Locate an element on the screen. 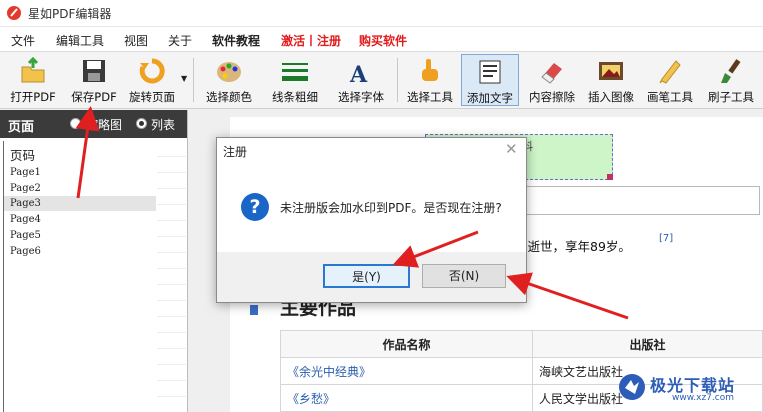 The width and height of the screenshot is (763, 412). arrow-to-no is located at coordinates (567, 296).